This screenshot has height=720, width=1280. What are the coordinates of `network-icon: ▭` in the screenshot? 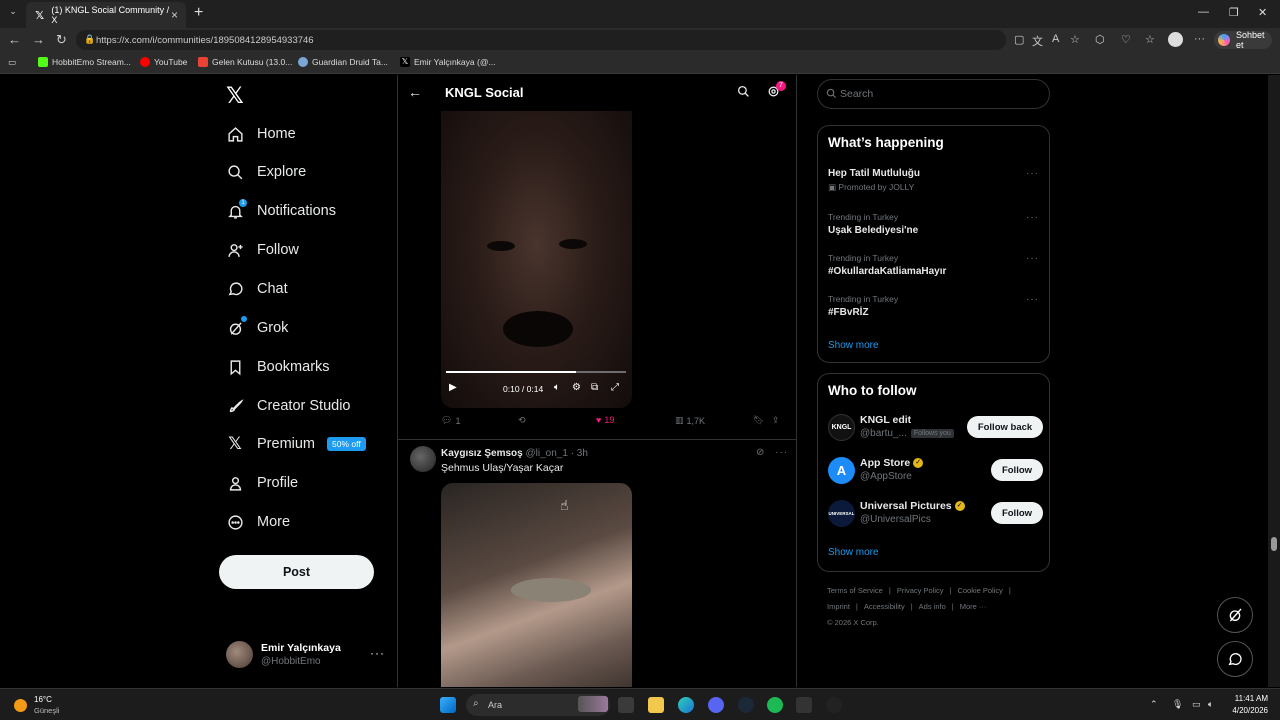 It's located at (1196, 704).